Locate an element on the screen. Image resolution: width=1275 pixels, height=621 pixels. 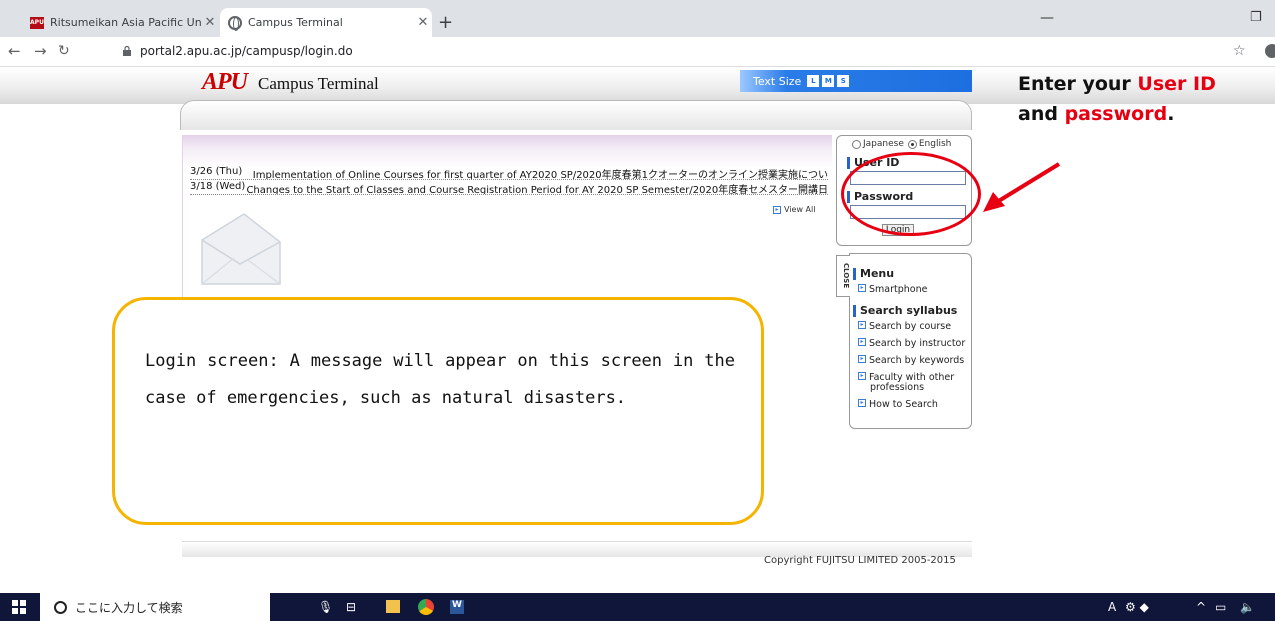
highlight-circle is located at coordinates (911, 194).